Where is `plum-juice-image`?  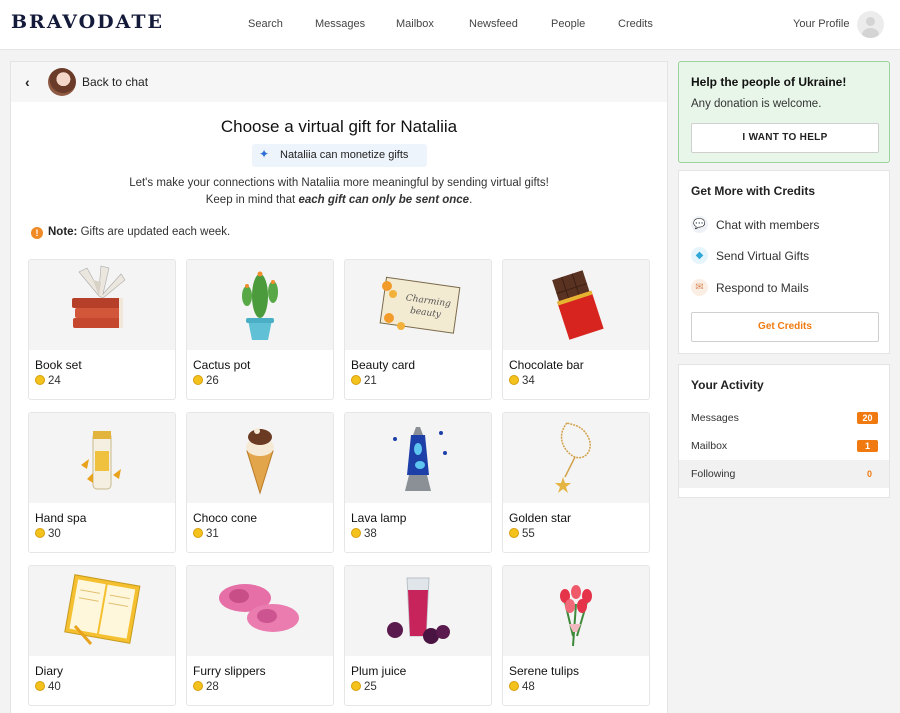
plum-juice-image is located at coordinates (418, 611).